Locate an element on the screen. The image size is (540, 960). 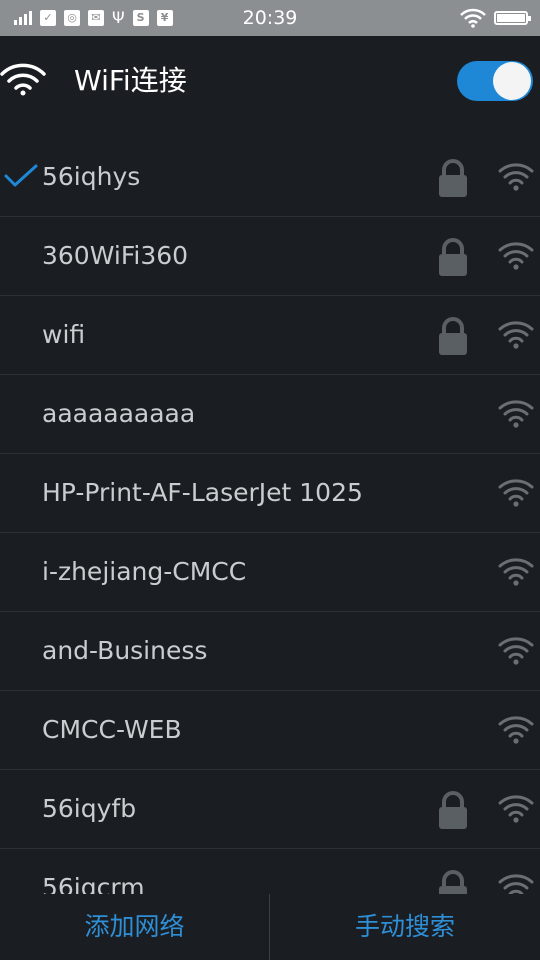
network-row: i-zhejiang-CMCC is located at coordinates (270, 572).